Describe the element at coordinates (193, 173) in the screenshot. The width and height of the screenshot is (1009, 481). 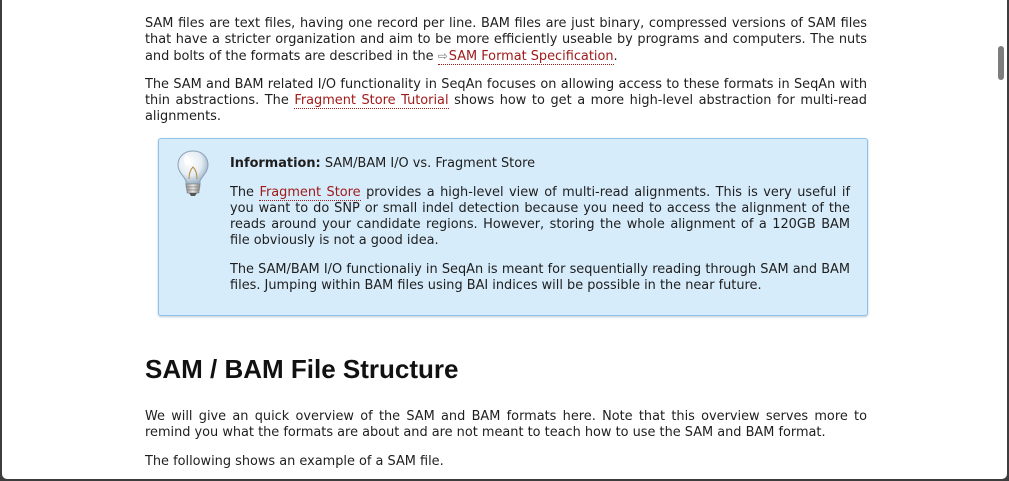
I see `lightbulb-icon` at that location.